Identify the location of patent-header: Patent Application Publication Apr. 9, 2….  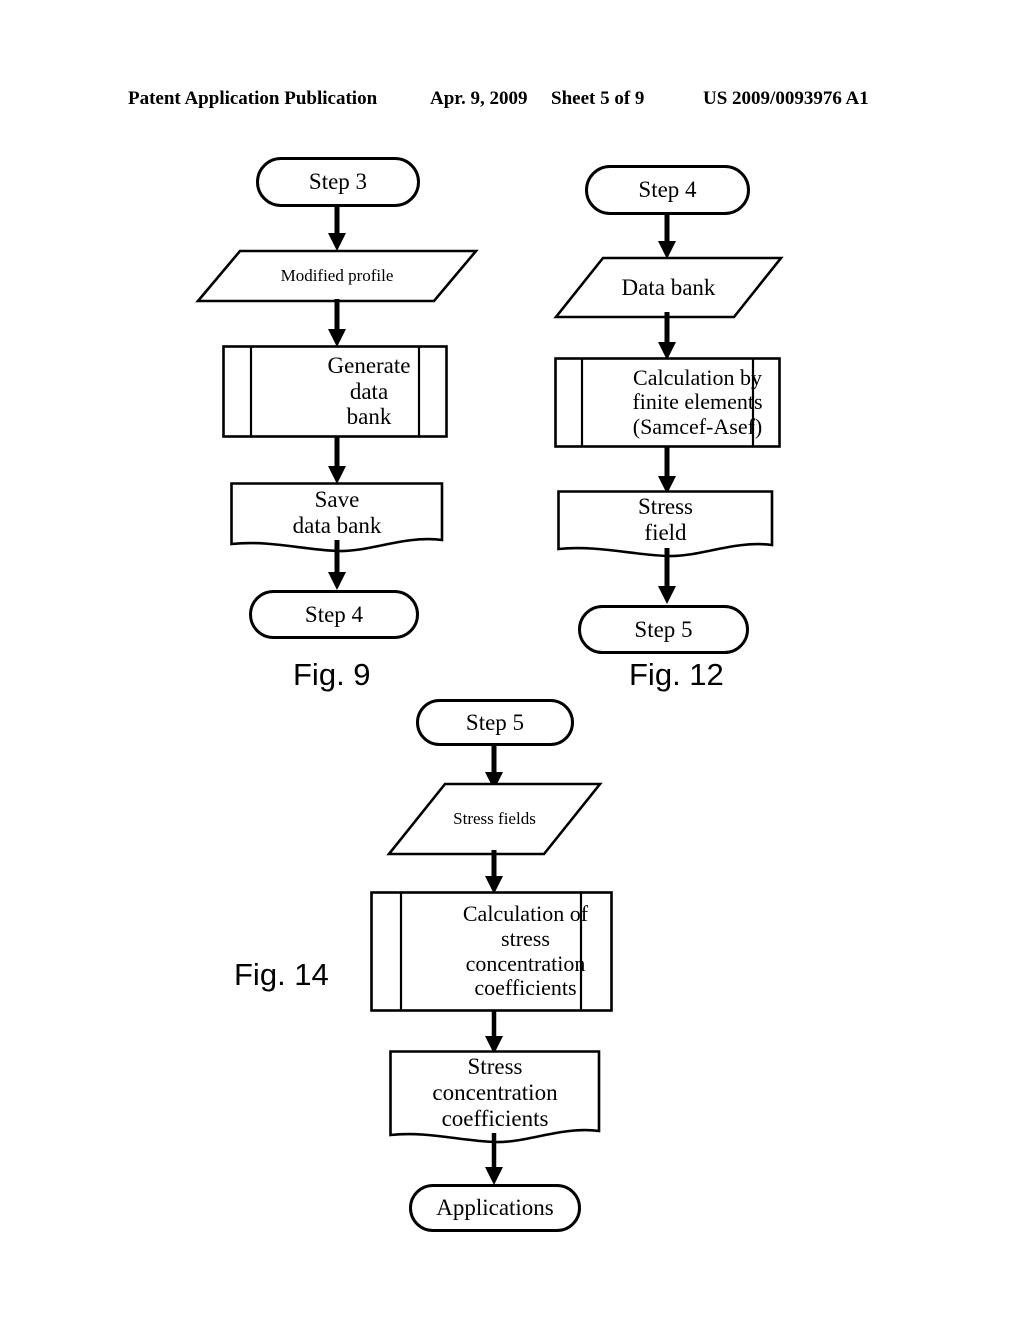
(512, 101).